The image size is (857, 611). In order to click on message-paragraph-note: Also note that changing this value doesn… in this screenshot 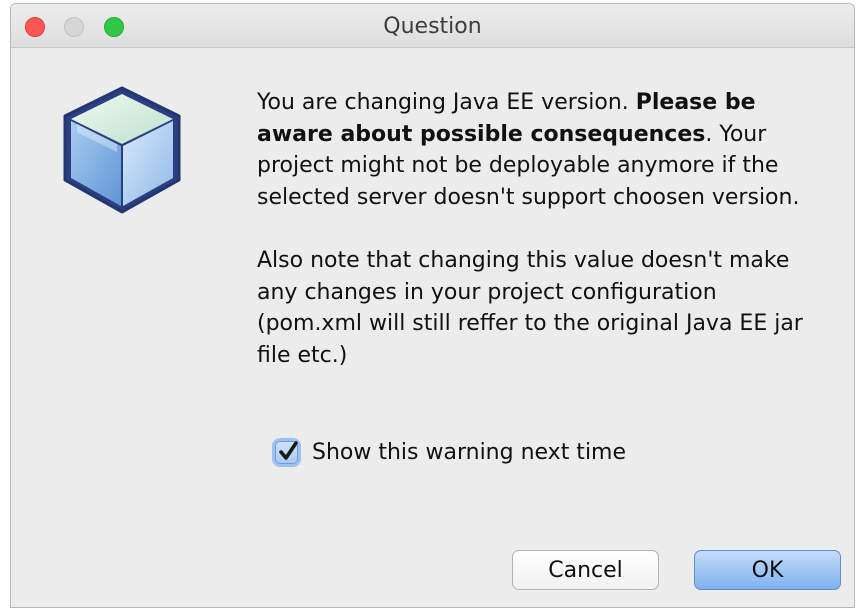, I will do `click(530, 308)`.